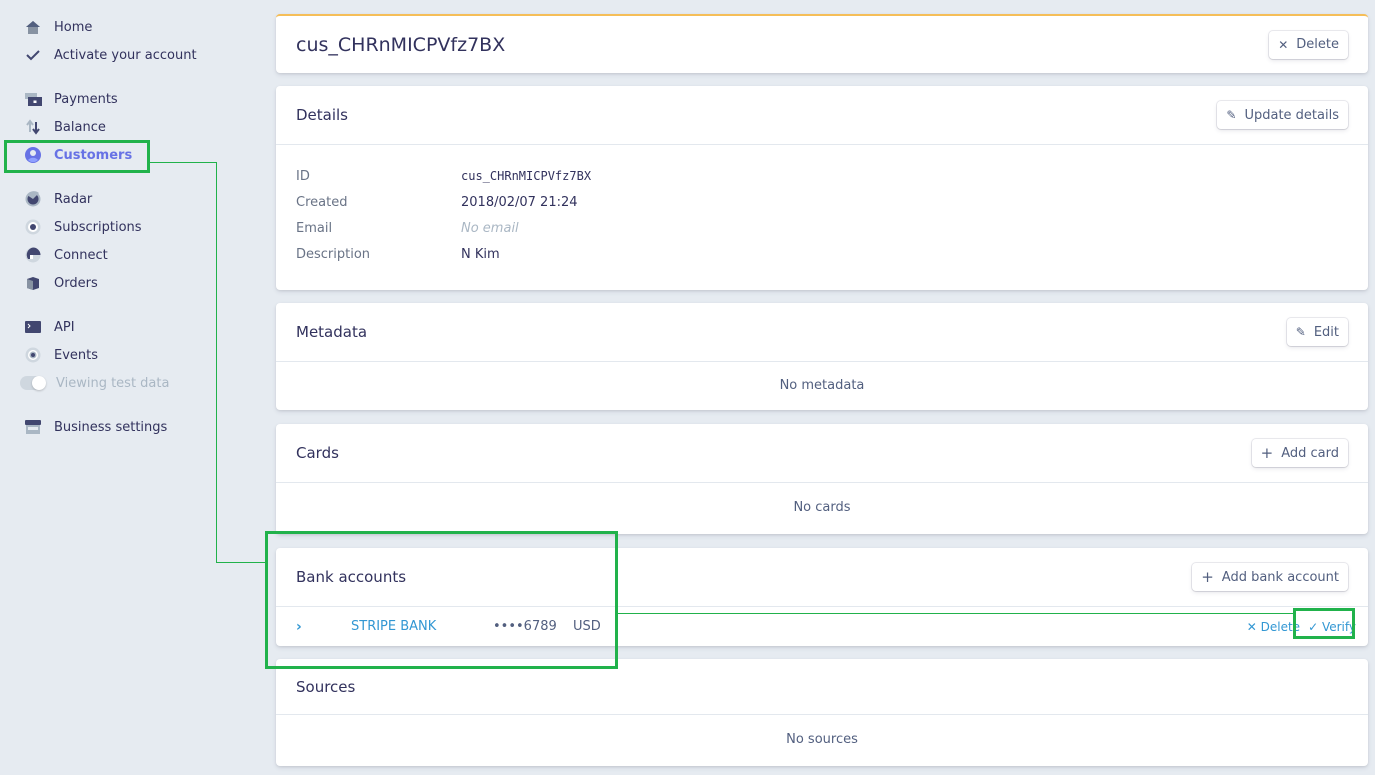 This screenshot has width=1375, height=775. I want to click on sources-empty: No sources, so click(822, 739).